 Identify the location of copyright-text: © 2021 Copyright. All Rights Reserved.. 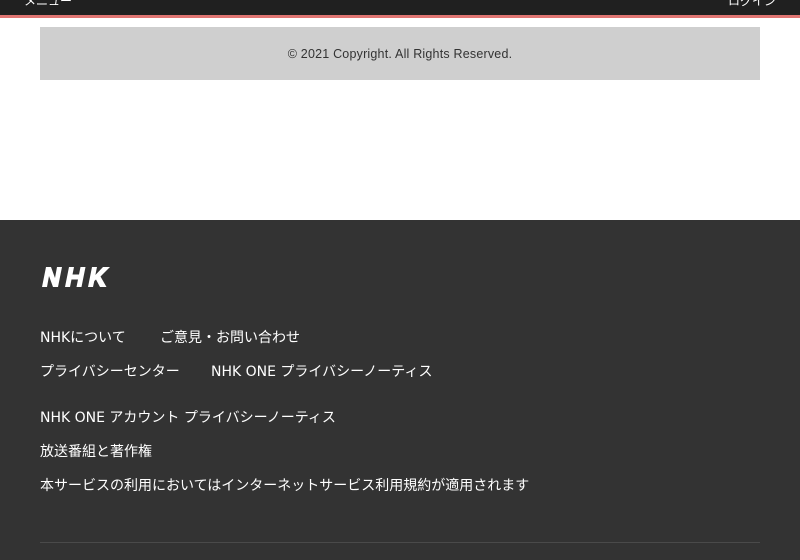
(400, 53).